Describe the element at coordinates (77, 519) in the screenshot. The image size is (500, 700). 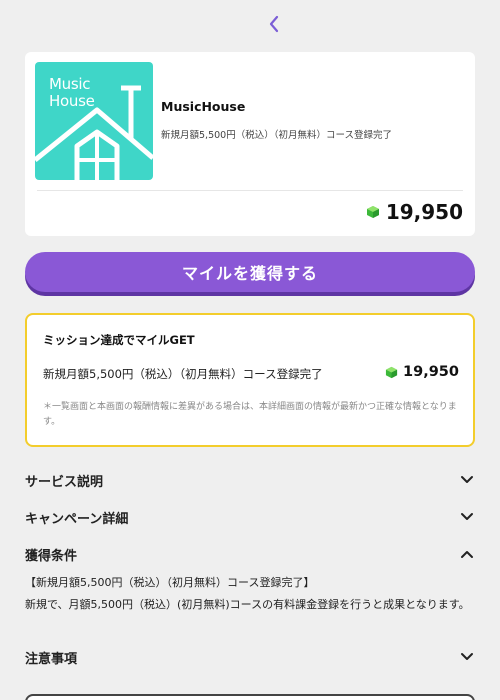
I see `section-title: キャンペーン詳細` at that location.